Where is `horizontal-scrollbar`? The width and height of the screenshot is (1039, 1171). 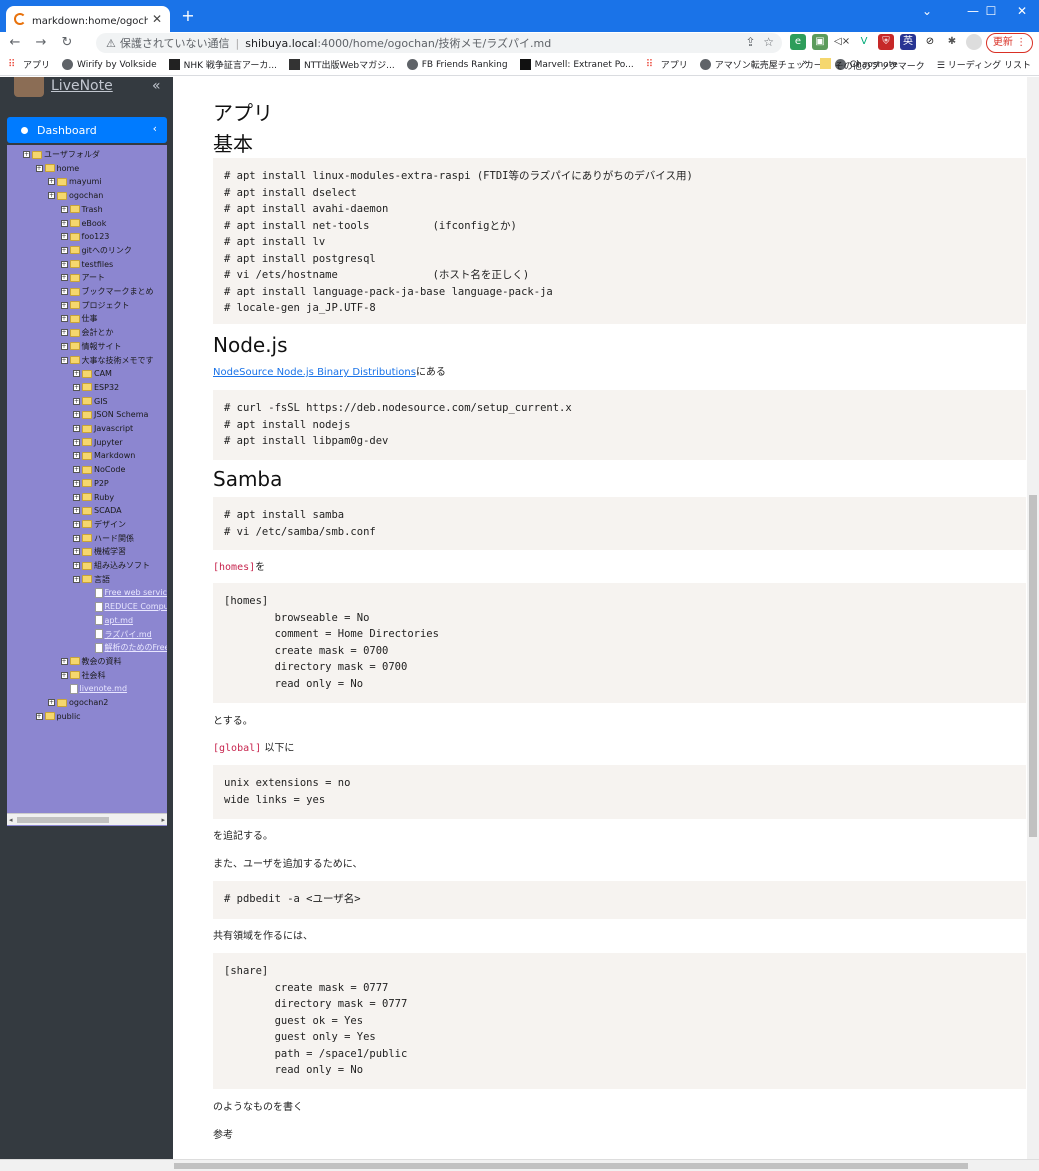 horizontal-scrollbar is located at coordinates (519, 1165).